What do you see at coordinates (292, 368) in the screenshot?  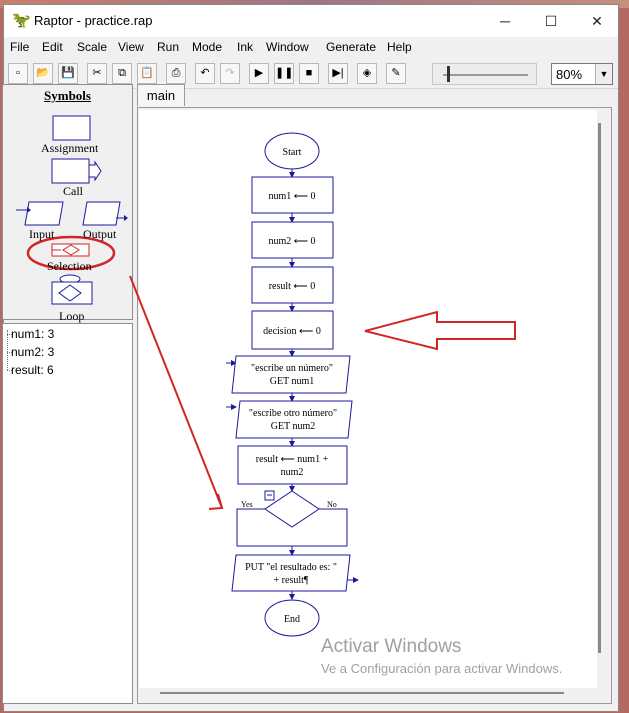 I see `input1-prompt: "escribe un número"` at bounding box center [292, 368].